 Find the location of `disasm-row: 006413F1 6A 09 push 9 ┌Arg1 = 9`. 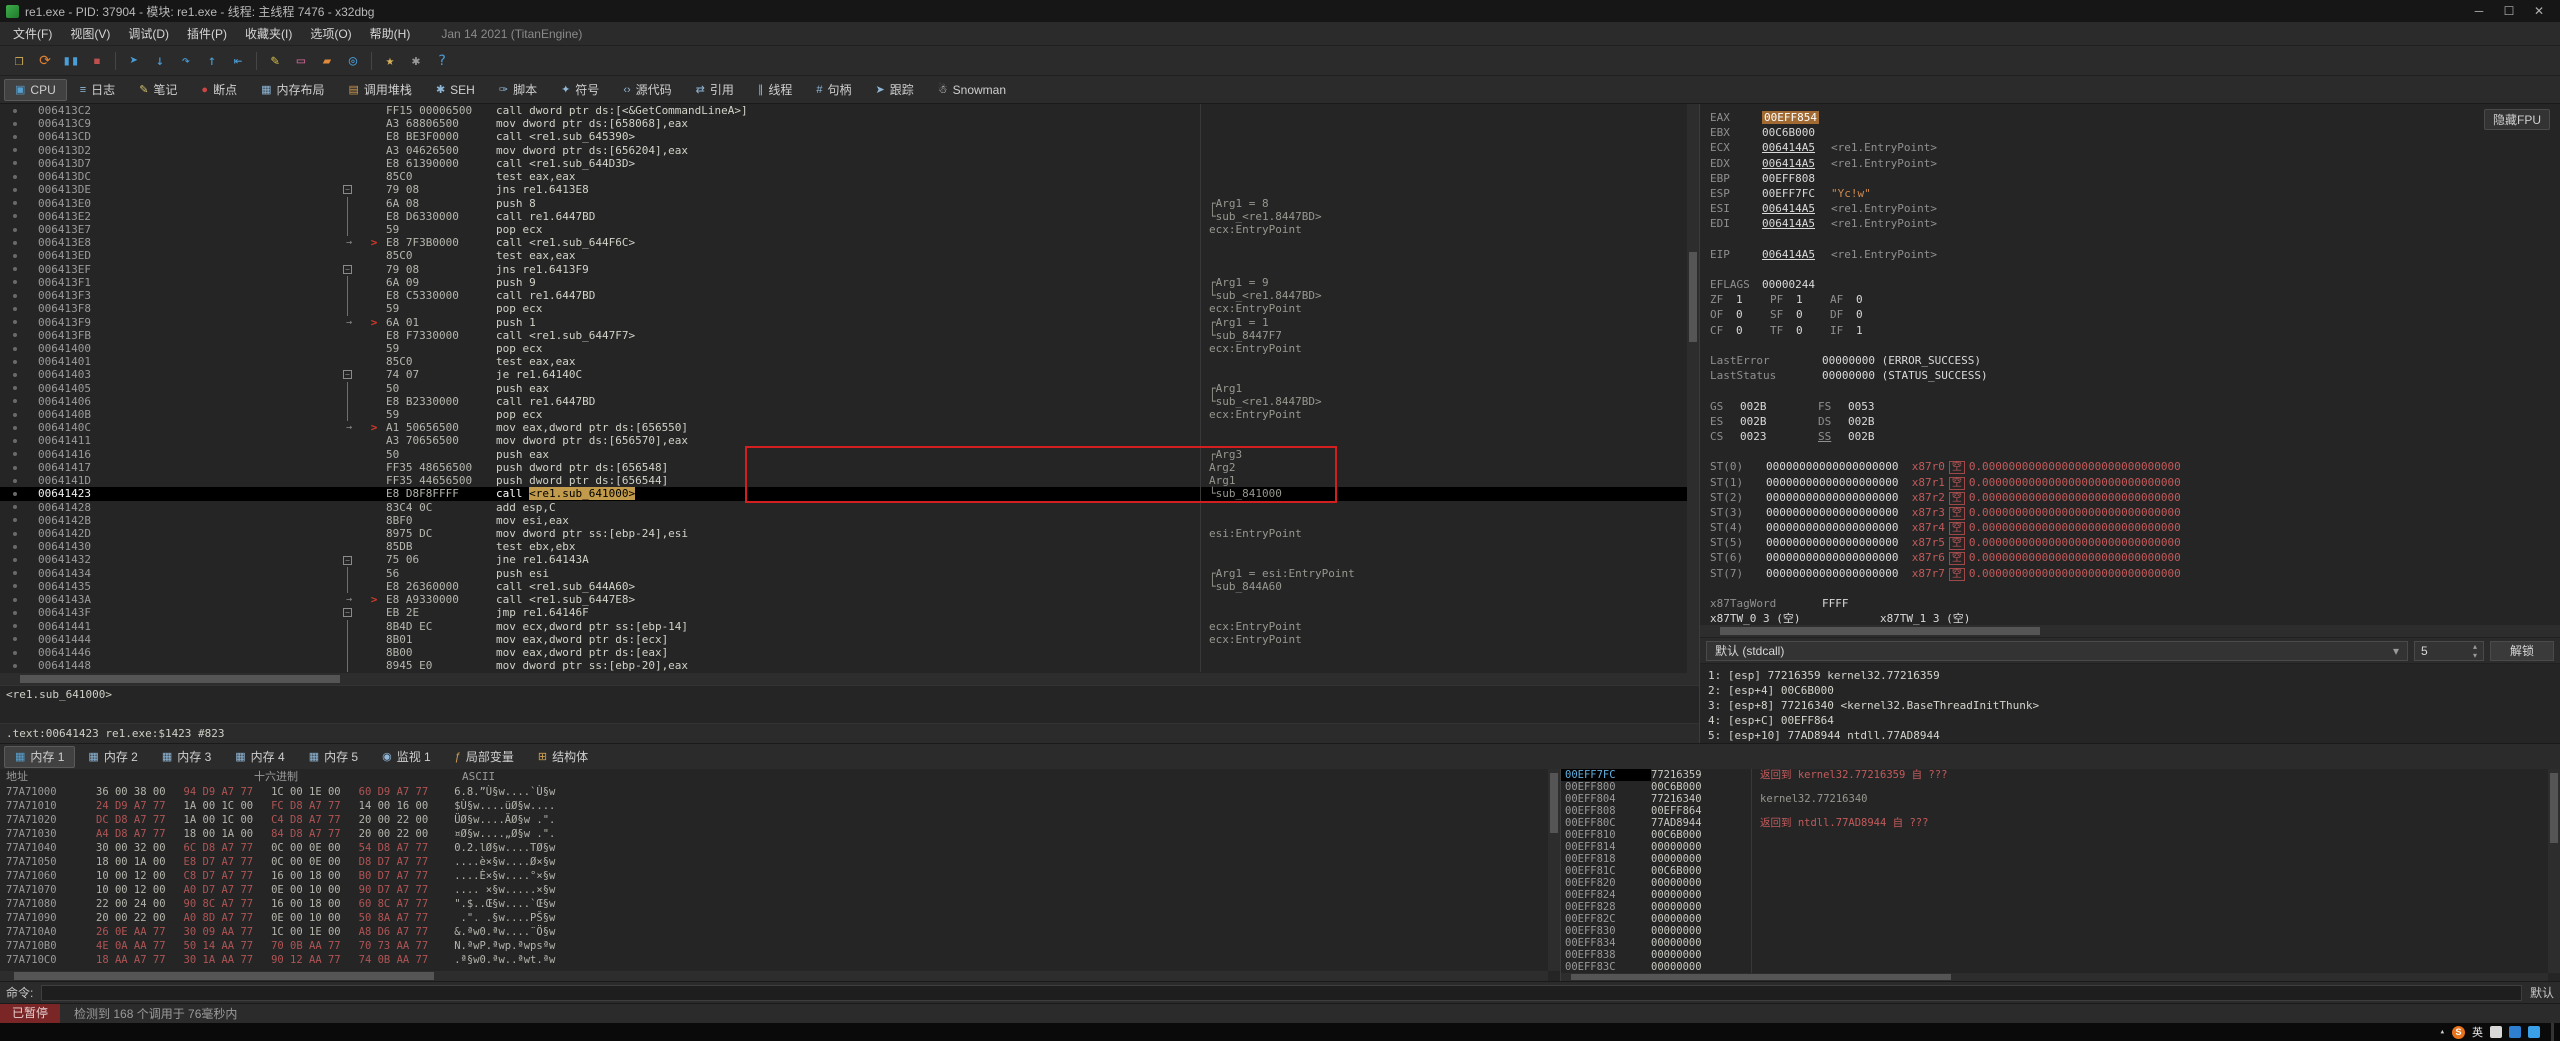

disasm-row: 006413F1 6A 09 push 9 ┌Arg1 = 9 is located at coordinates (843, 282).